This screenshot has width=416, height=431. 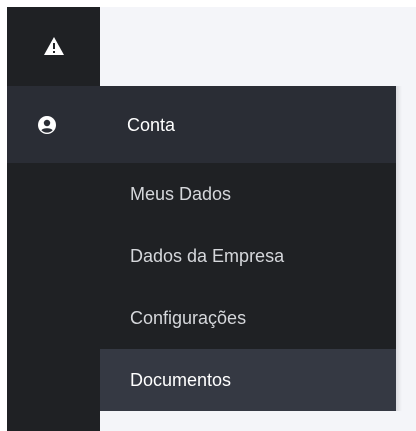 I want to click on warning-icon, so click(x=53, y=46).